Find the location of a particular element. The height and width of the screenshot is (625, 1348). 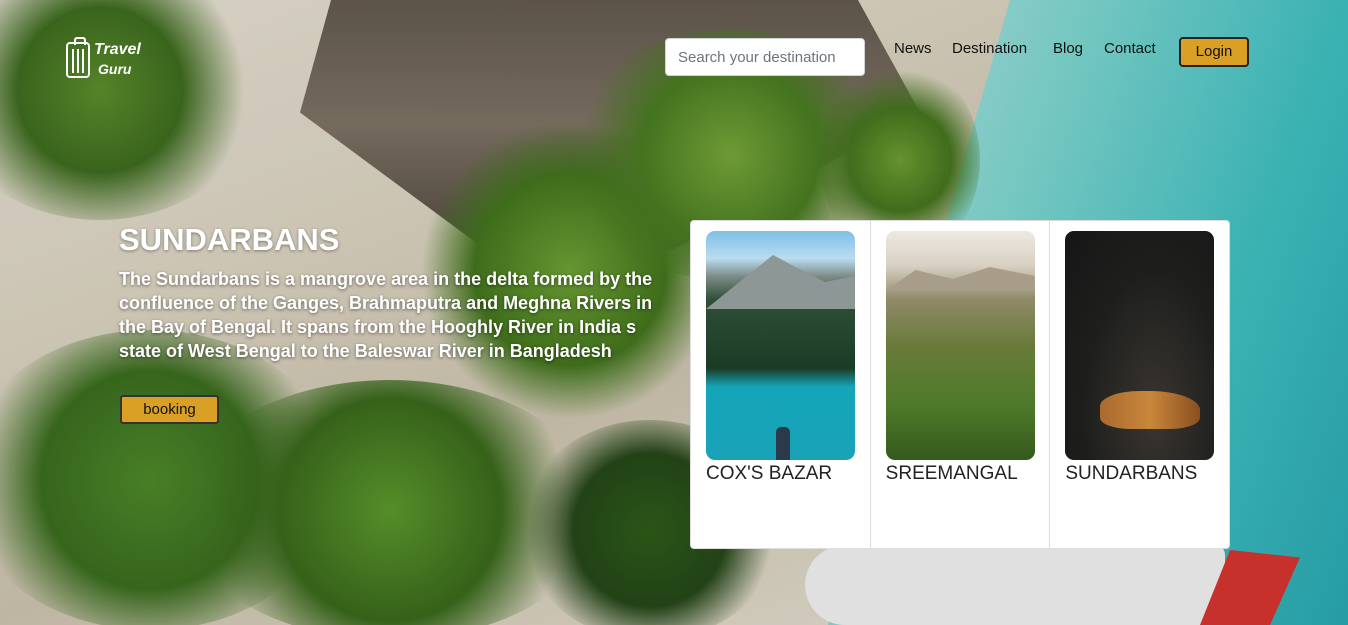

nav-link-contact: Contact is located at coordinates (1130, 48).